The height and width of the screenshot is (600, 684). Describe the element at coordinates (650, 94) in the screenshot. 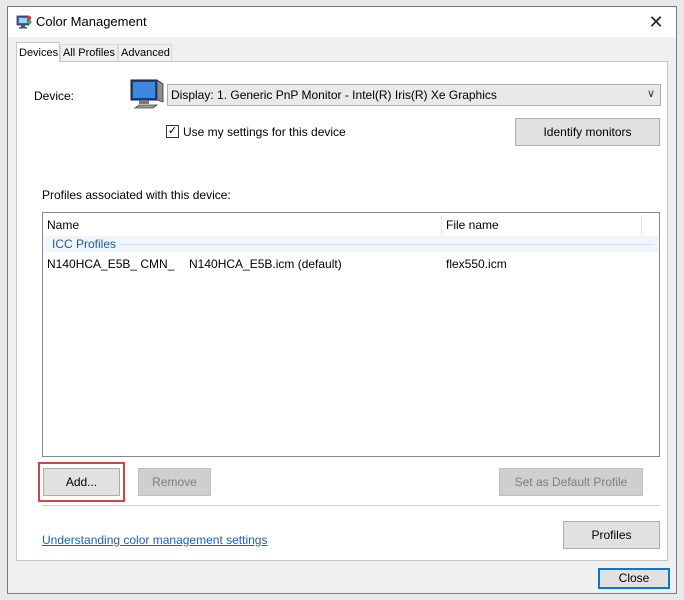

I see `chevron-down-icon: ∨` at that location.